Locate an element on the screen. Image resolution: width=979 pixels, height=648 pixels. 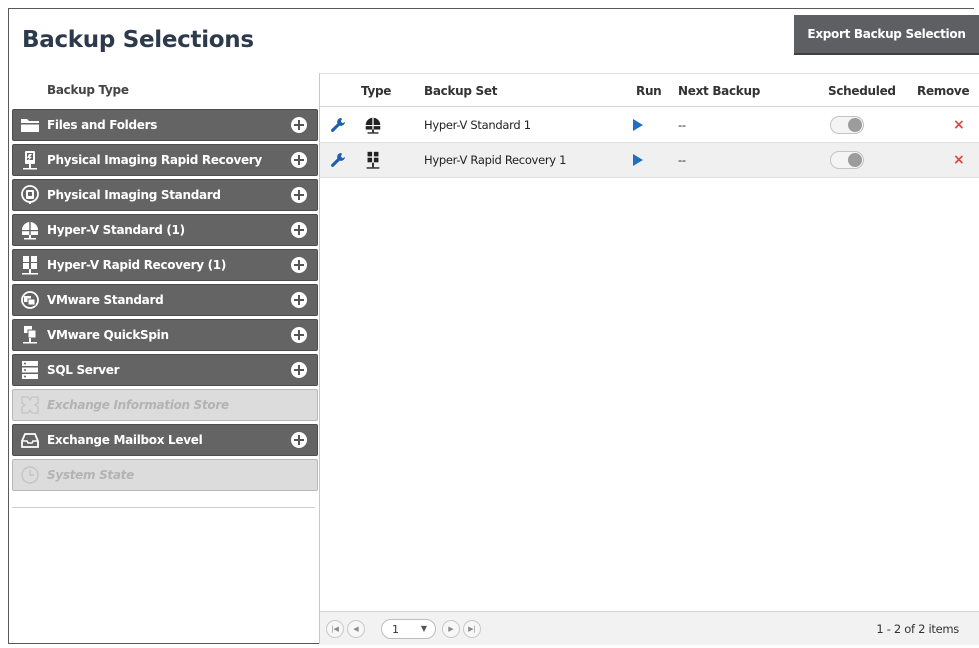
type-system-state: System State is located at coordinates (165, 475).